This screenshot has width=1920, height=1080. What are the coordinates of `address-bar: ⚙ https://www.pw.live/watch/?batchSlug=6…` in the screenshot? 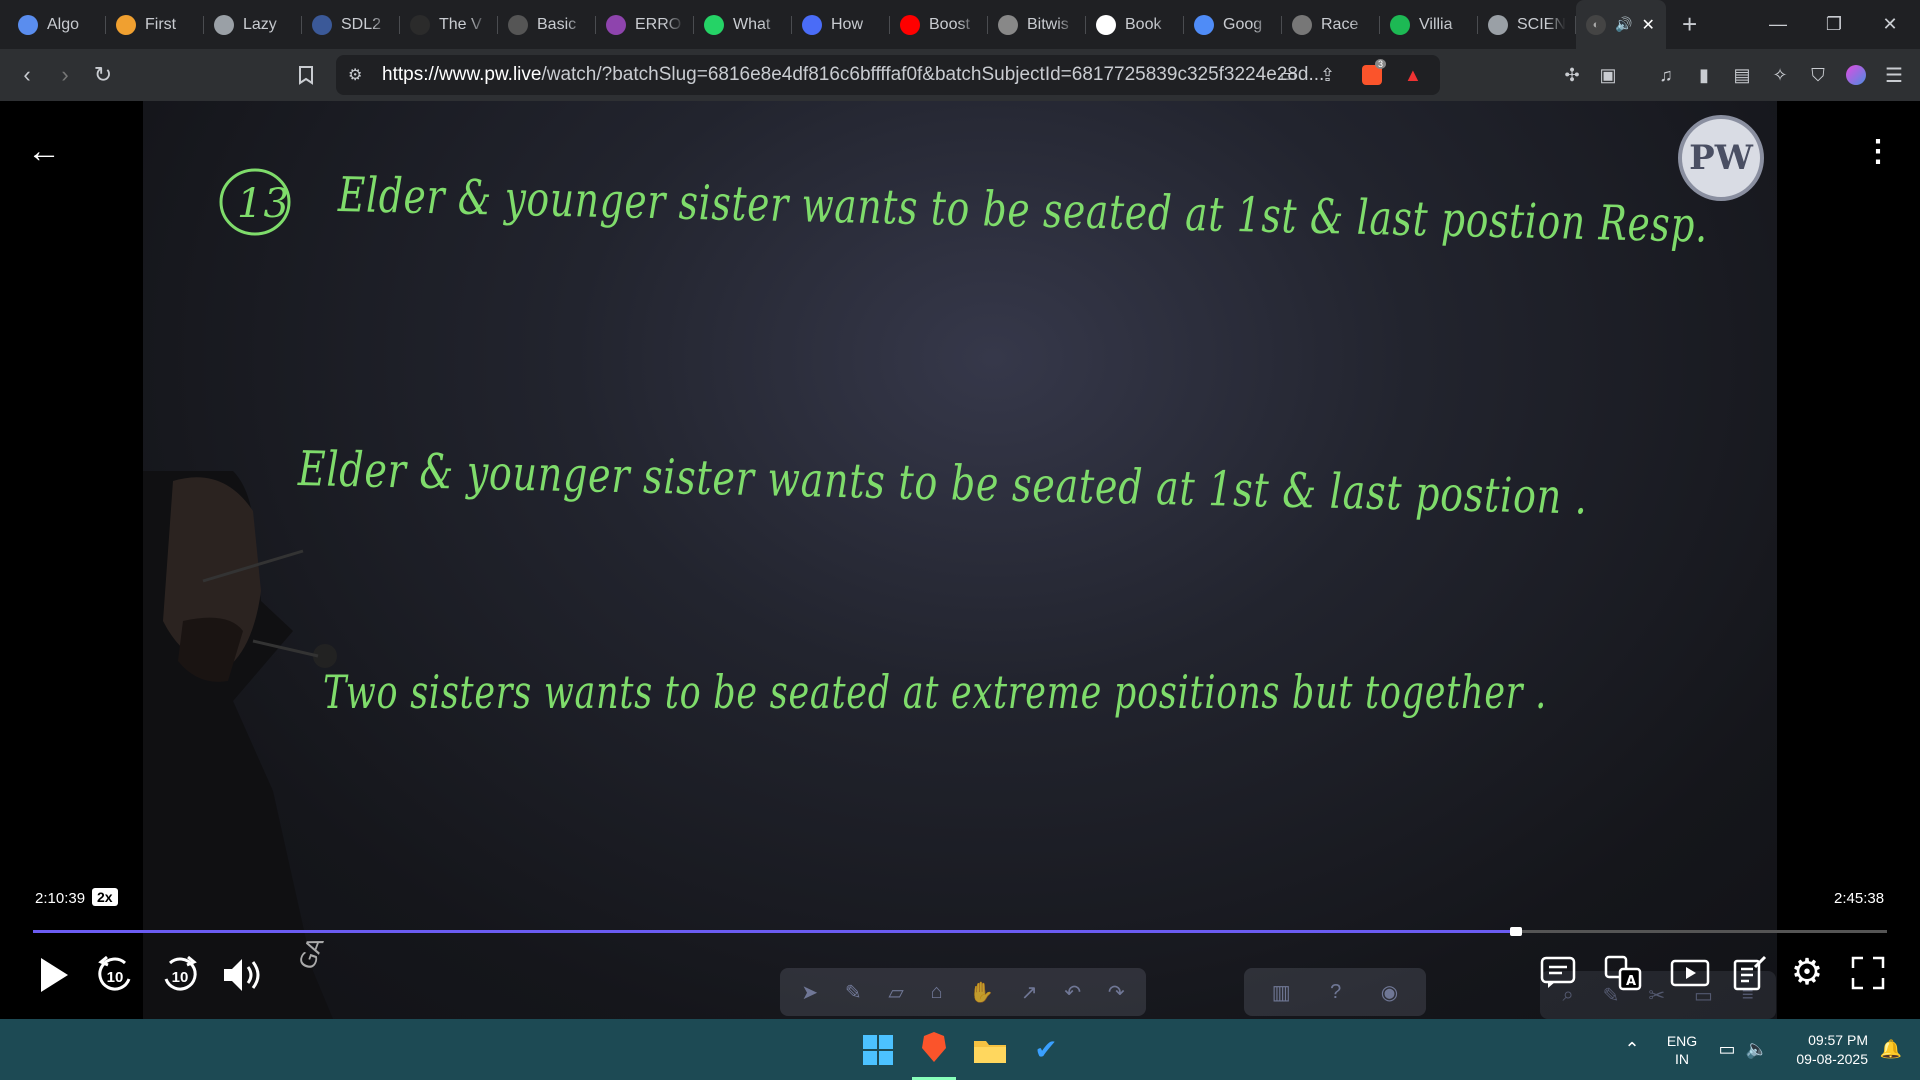 It's located at (888, 75).